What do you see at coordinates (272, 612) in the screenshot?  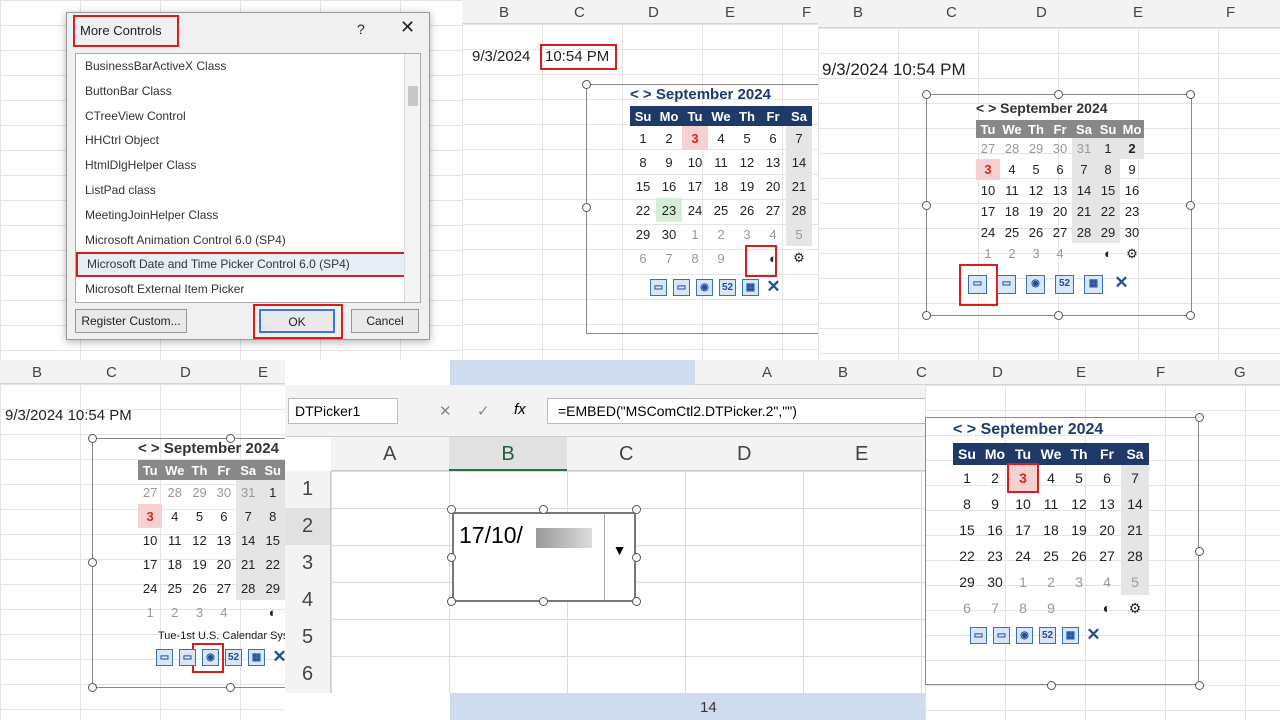 I see `day-cell: ◐` at bounding box center [272, 612].